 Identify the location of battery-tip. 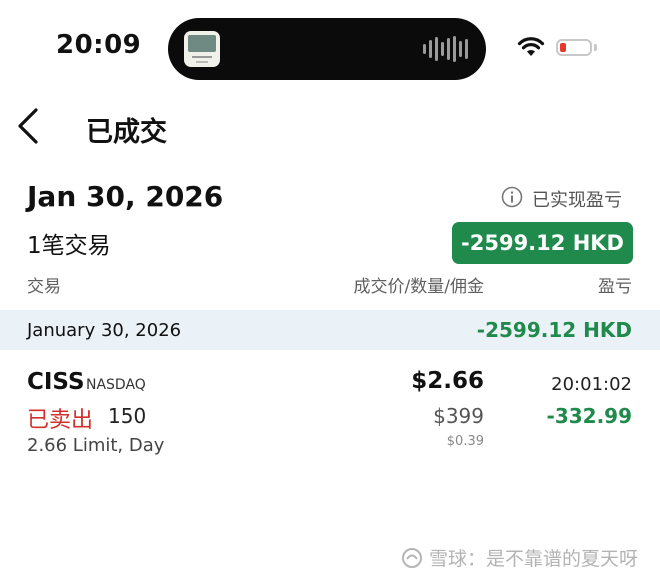
(595, 47).